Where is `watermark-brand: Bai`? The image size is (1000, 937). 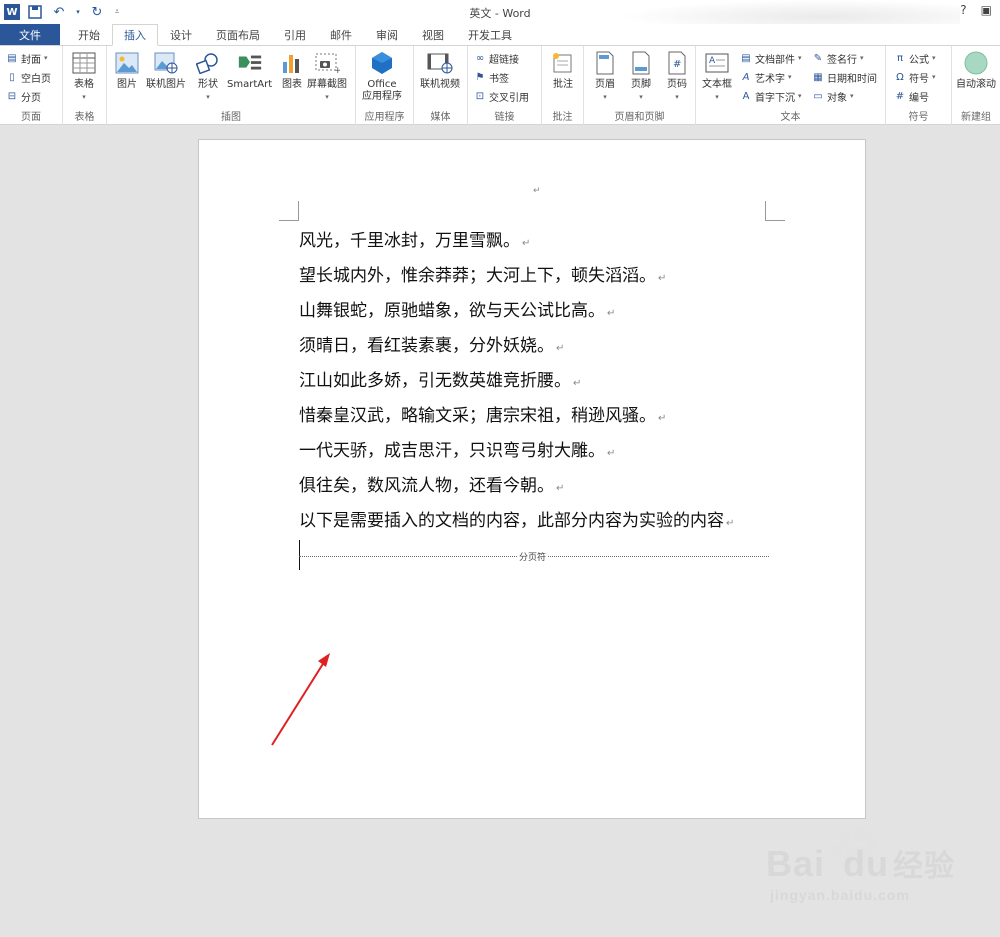 watermark-brand: Bai is located at coordinates (796, 863).